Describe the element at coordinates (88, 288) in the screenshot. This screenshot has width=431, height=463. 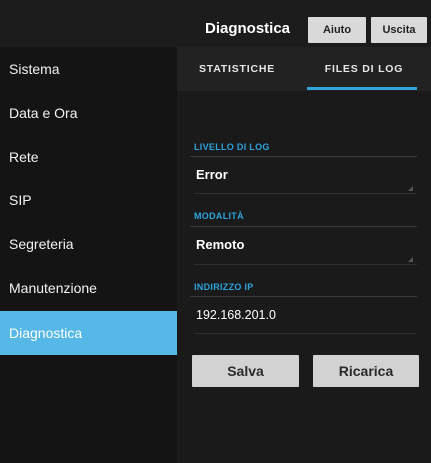
I see `sidebar-item-manutenzione: Manutenzione` at that location.